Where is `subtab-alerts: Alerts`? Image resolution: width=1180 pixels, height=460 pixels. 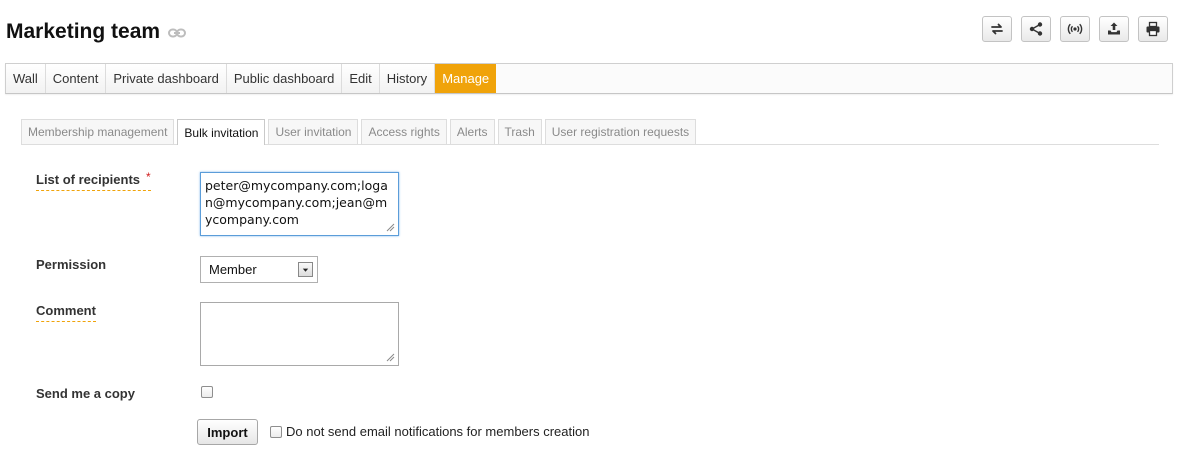
subtab-alerts: Alerts is located at coordinates (472, 131).